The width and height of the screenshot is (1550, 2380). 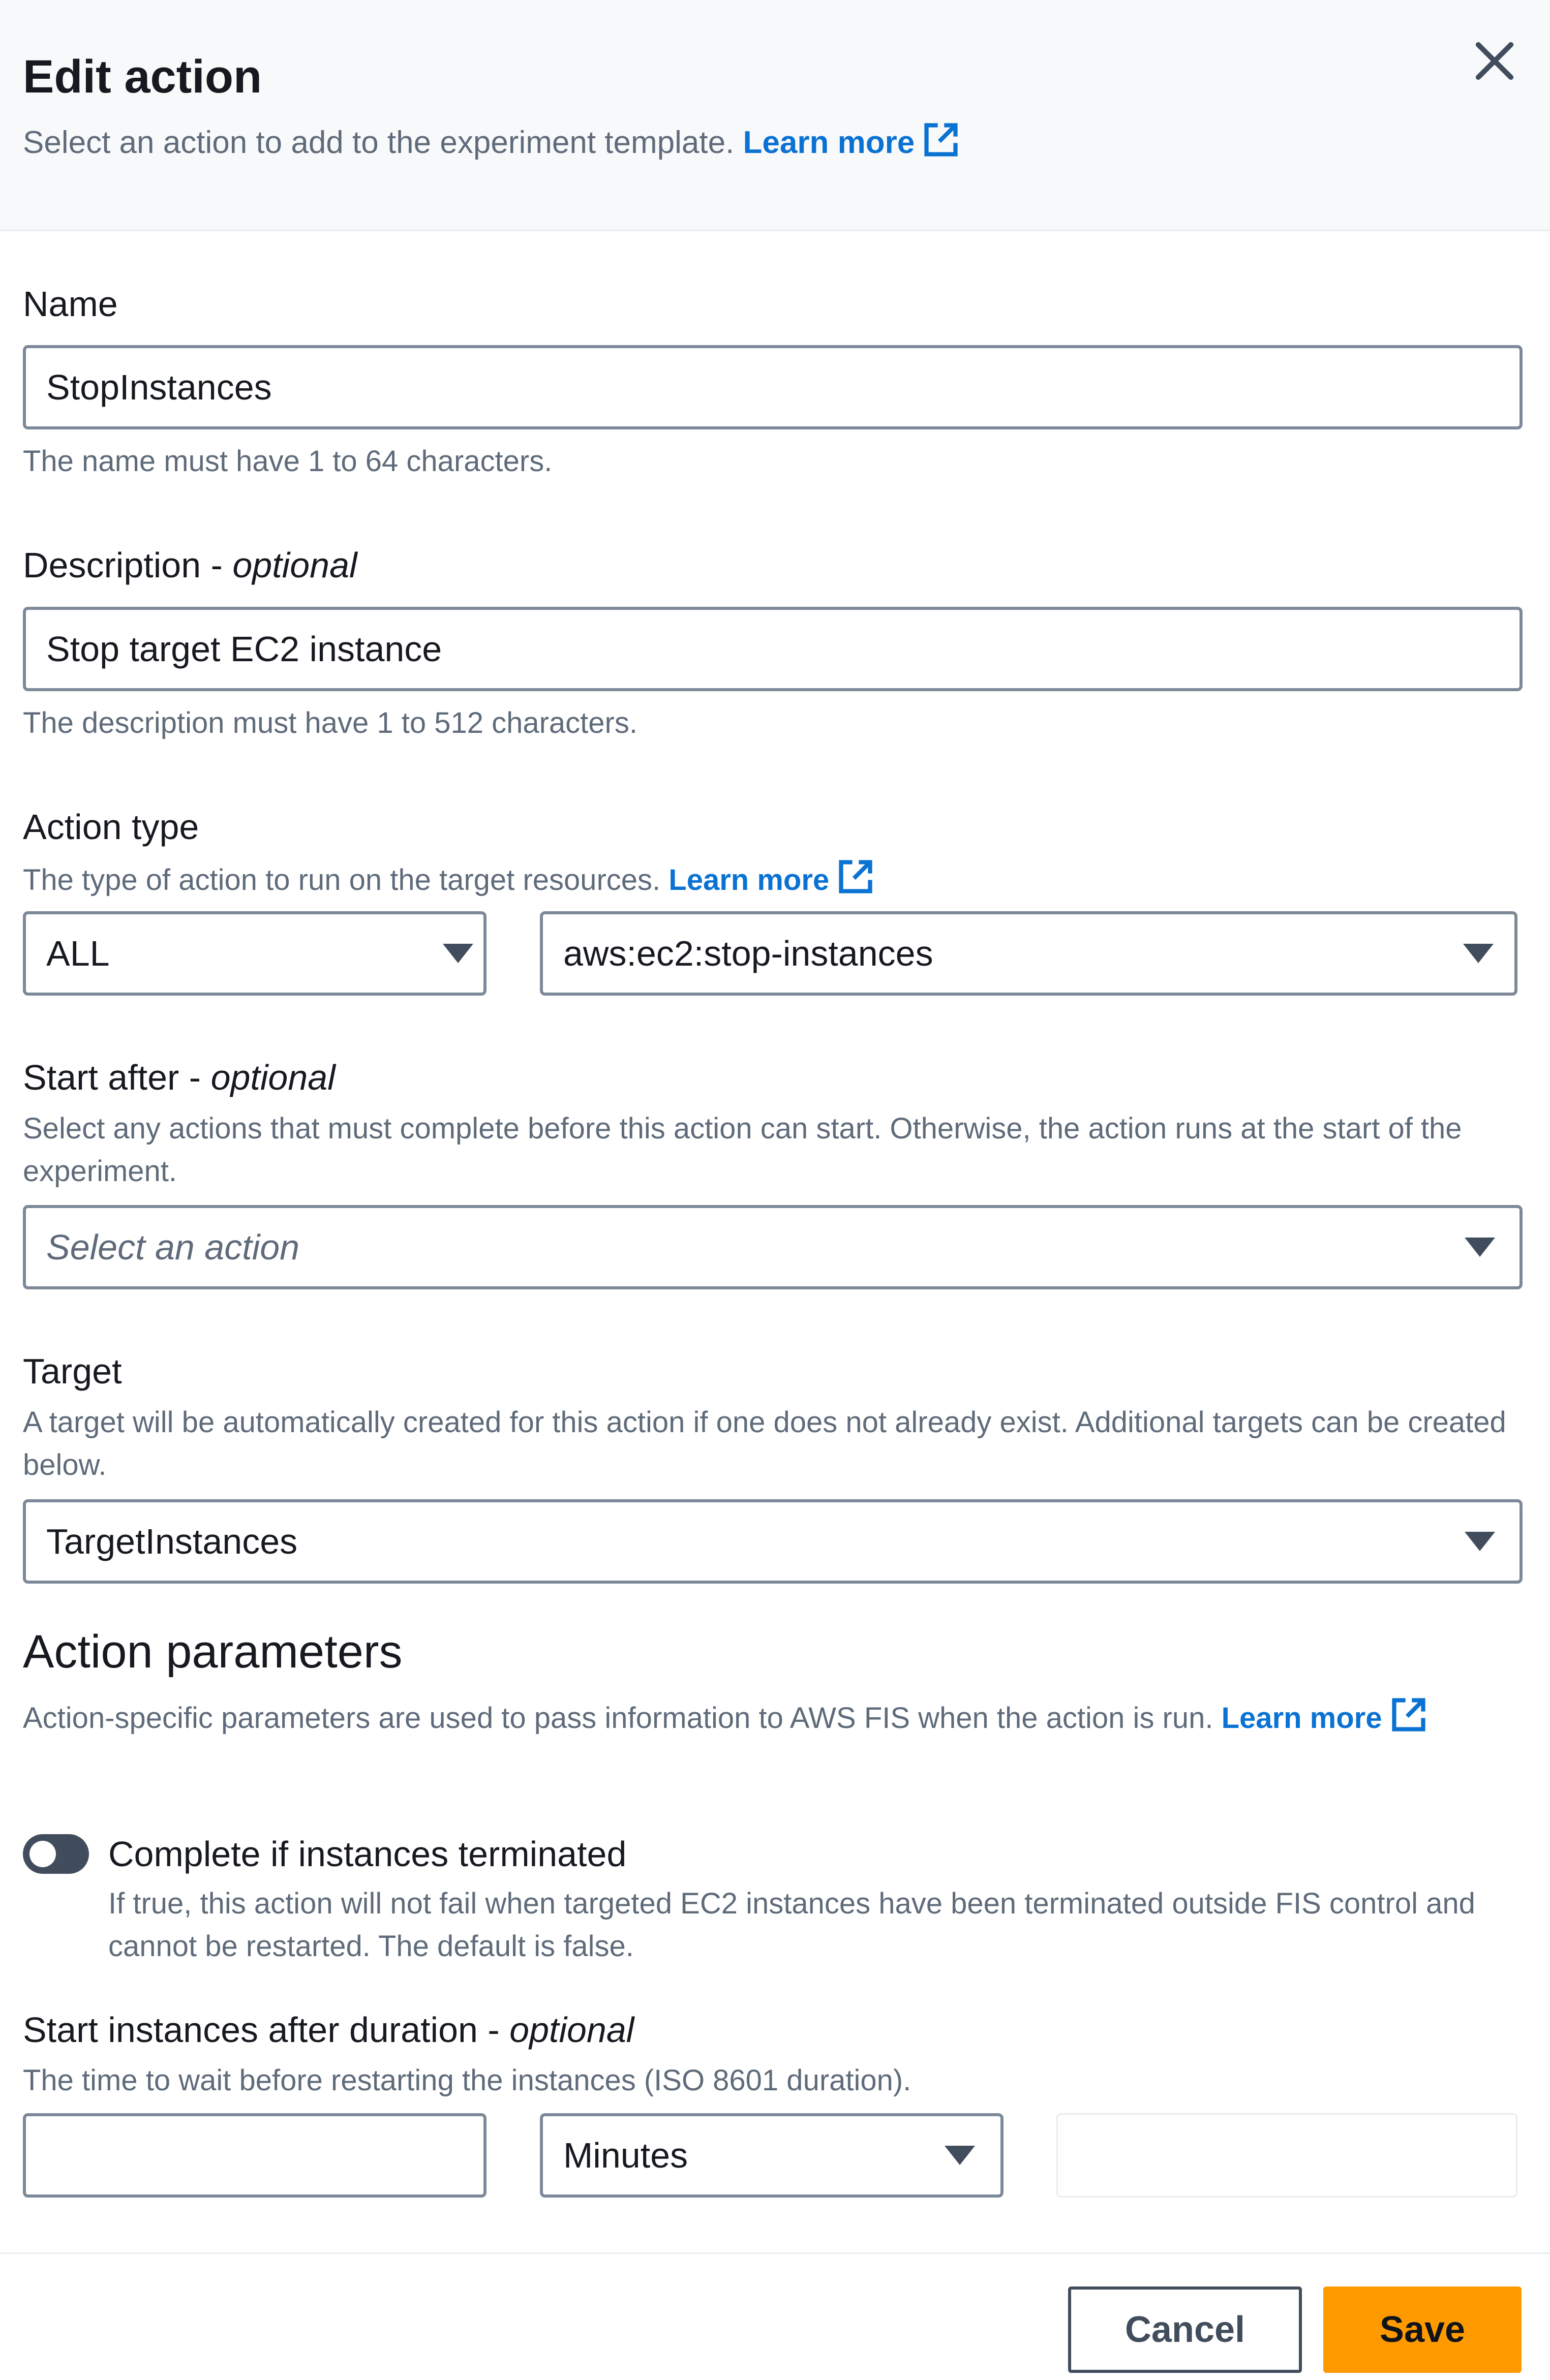 I want to click on action-parameters-learn-more-link: Learn more, so click(x=1324, y=1716).